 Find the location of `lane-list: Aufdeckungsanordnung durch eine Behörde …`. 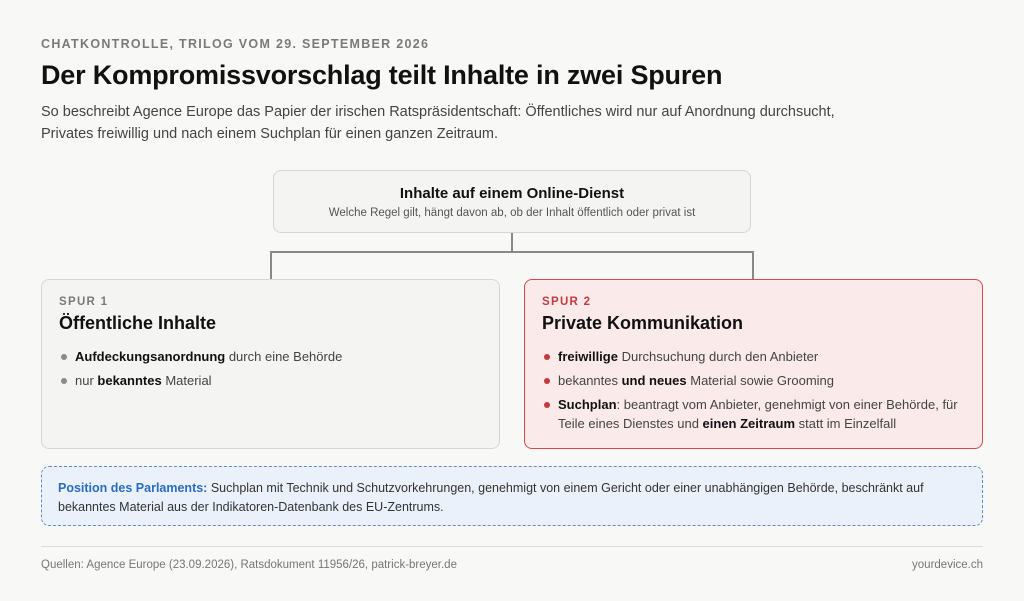

lane-list: Aufdeckungsanordnung durch eine Behörde … is located at coordinates (270, 368).